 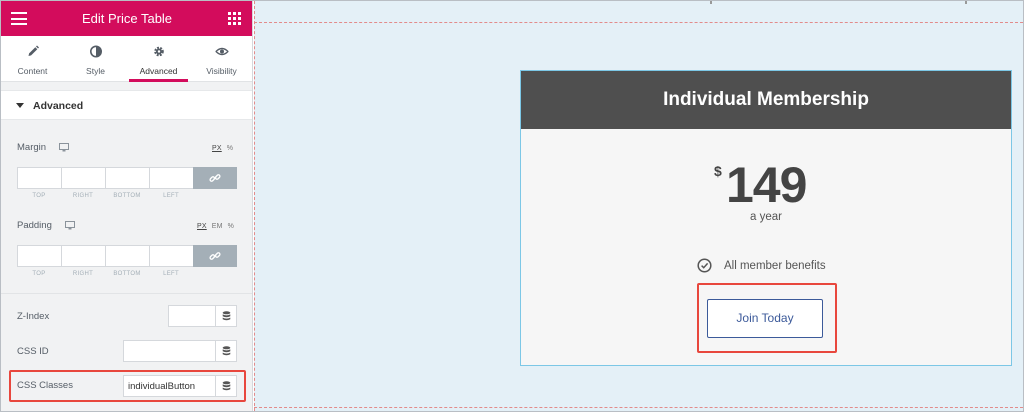 I want to click on gear-icon, so click(x=158, y=51).